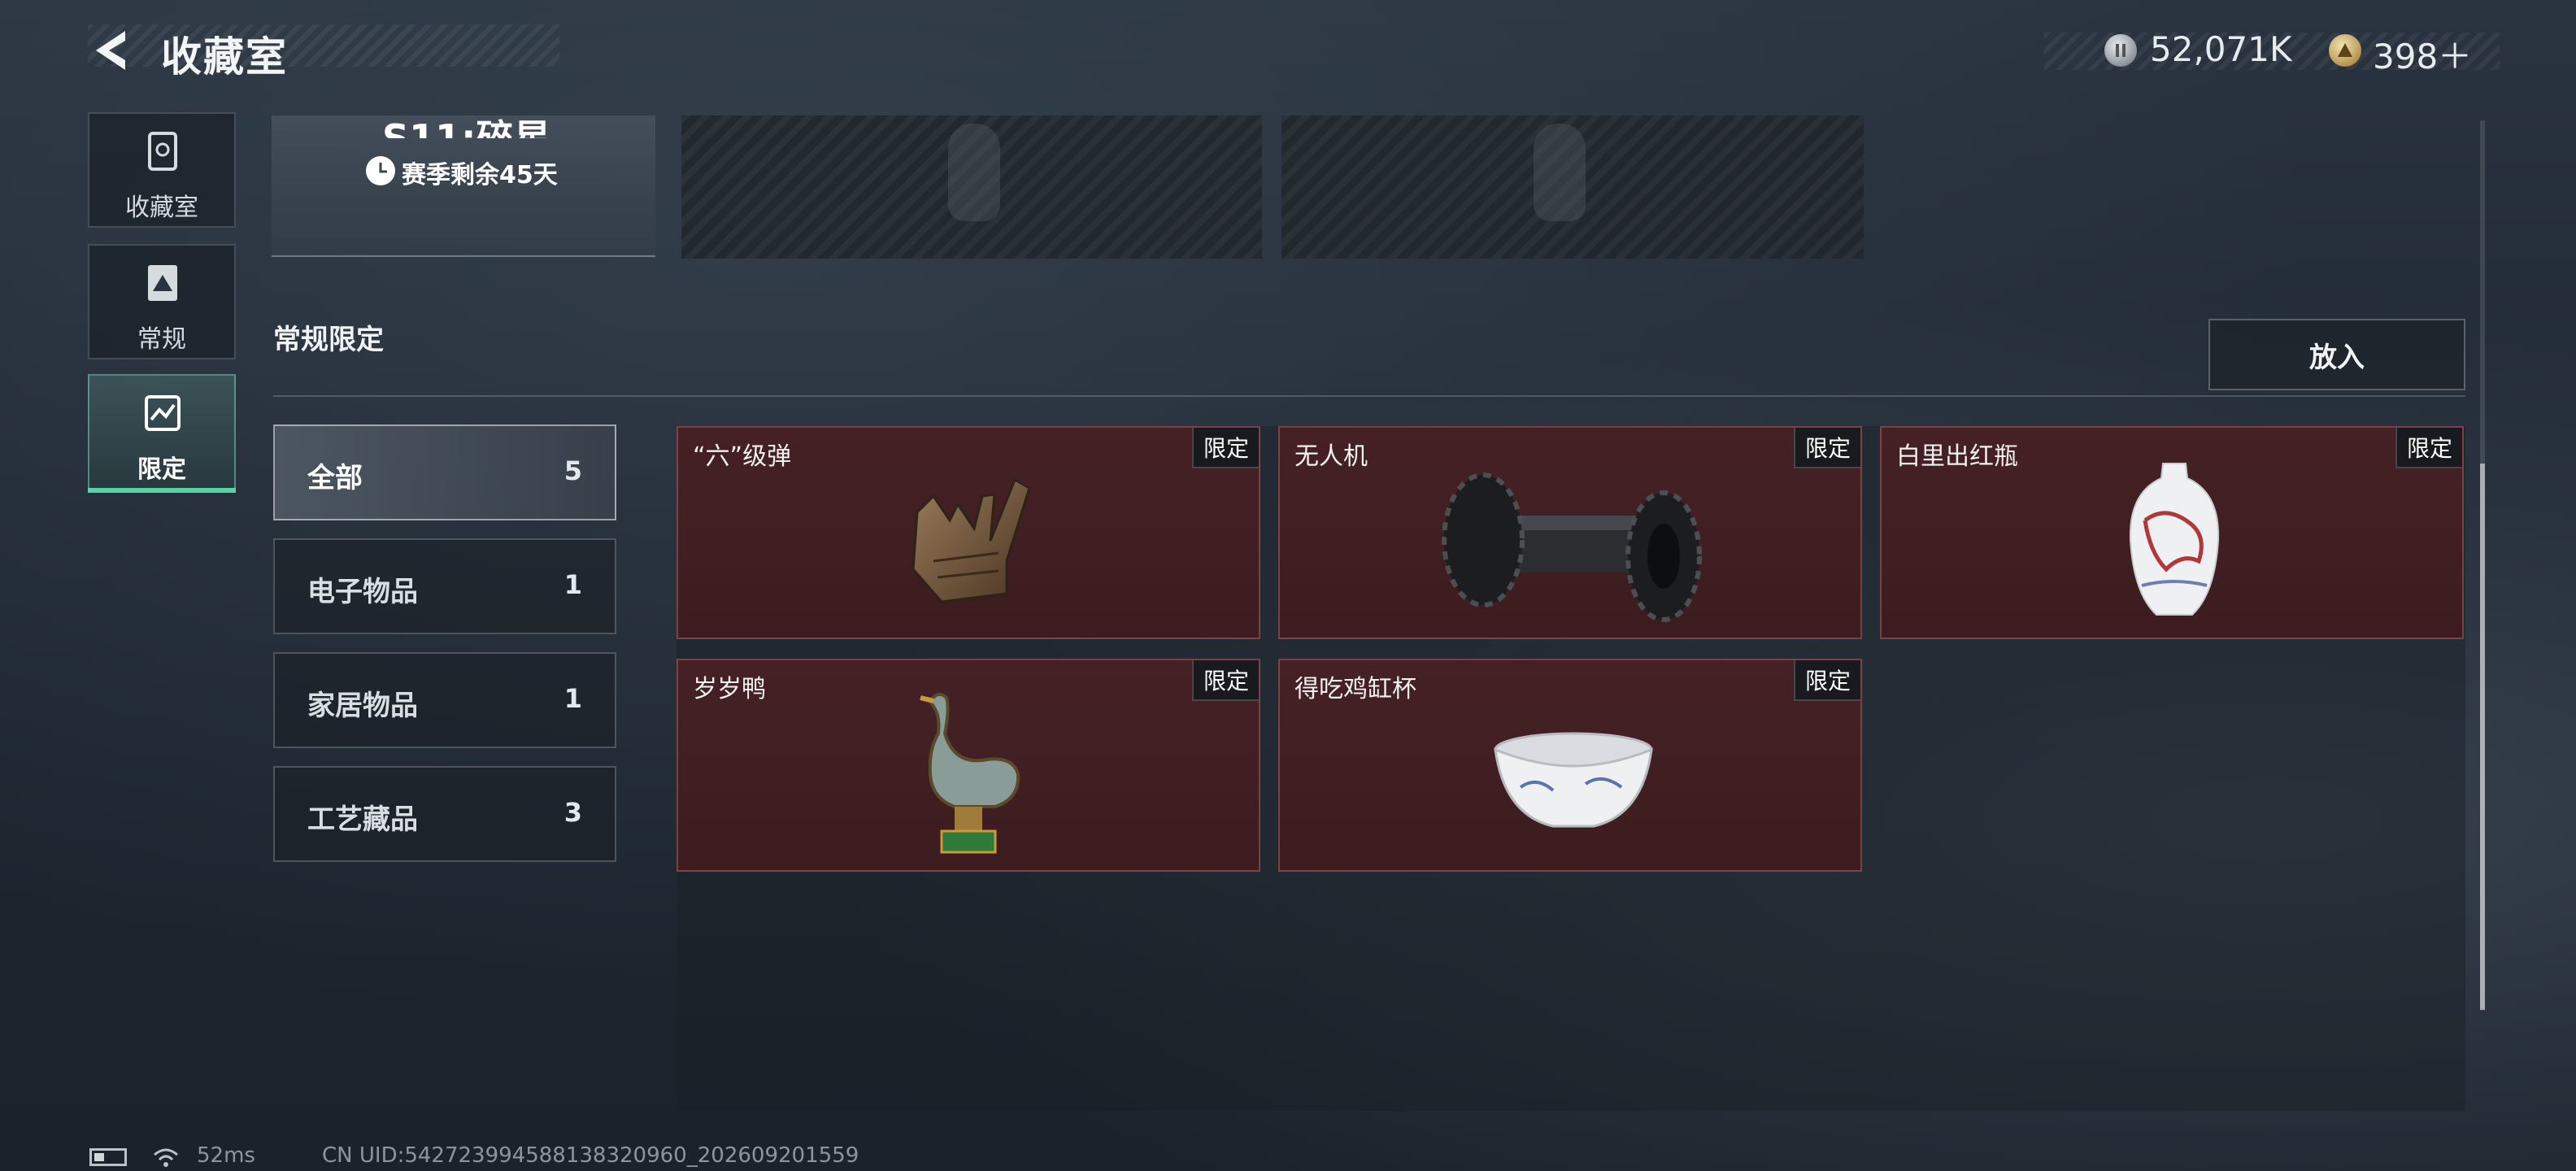 The width and height of the screenshot is (2576, 1171). I want to click on item-name: “六”级弹, so click(743, 457).